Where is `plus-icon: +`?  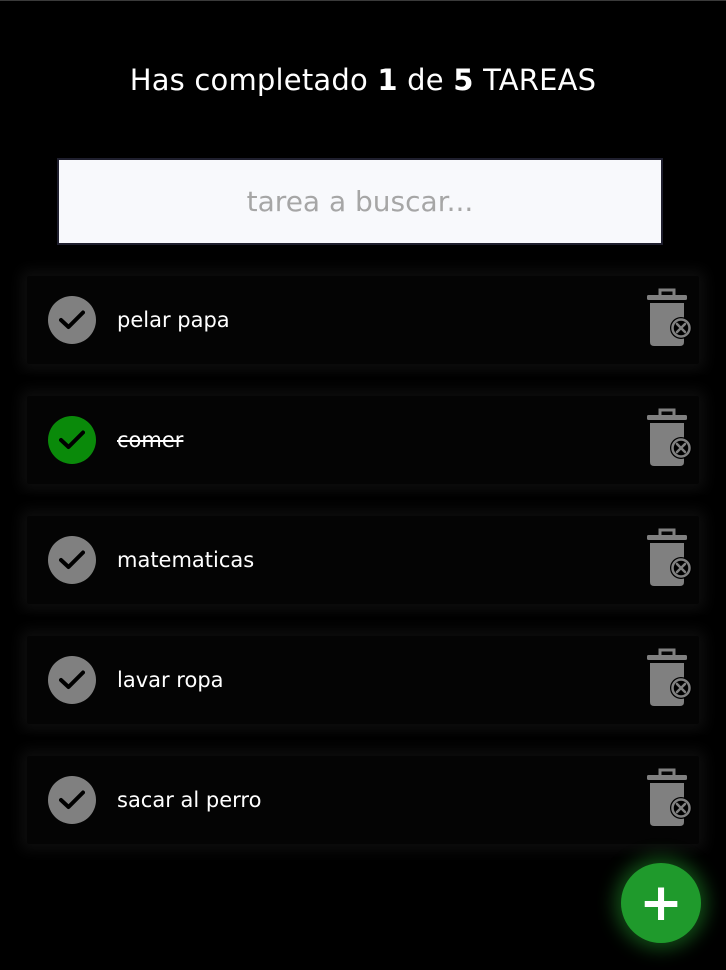 plus-icon: + is located at coordinates (661, 903).